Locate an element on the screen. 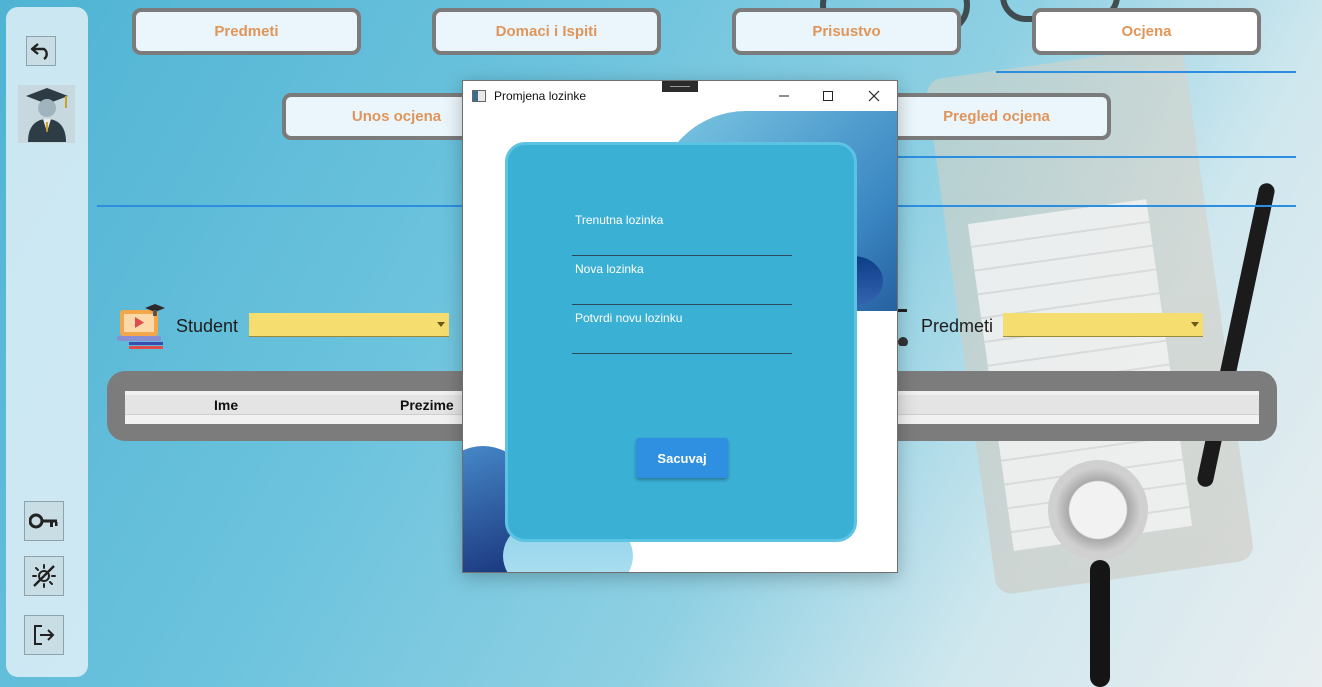  back-button is located at coordinates (41, 51).